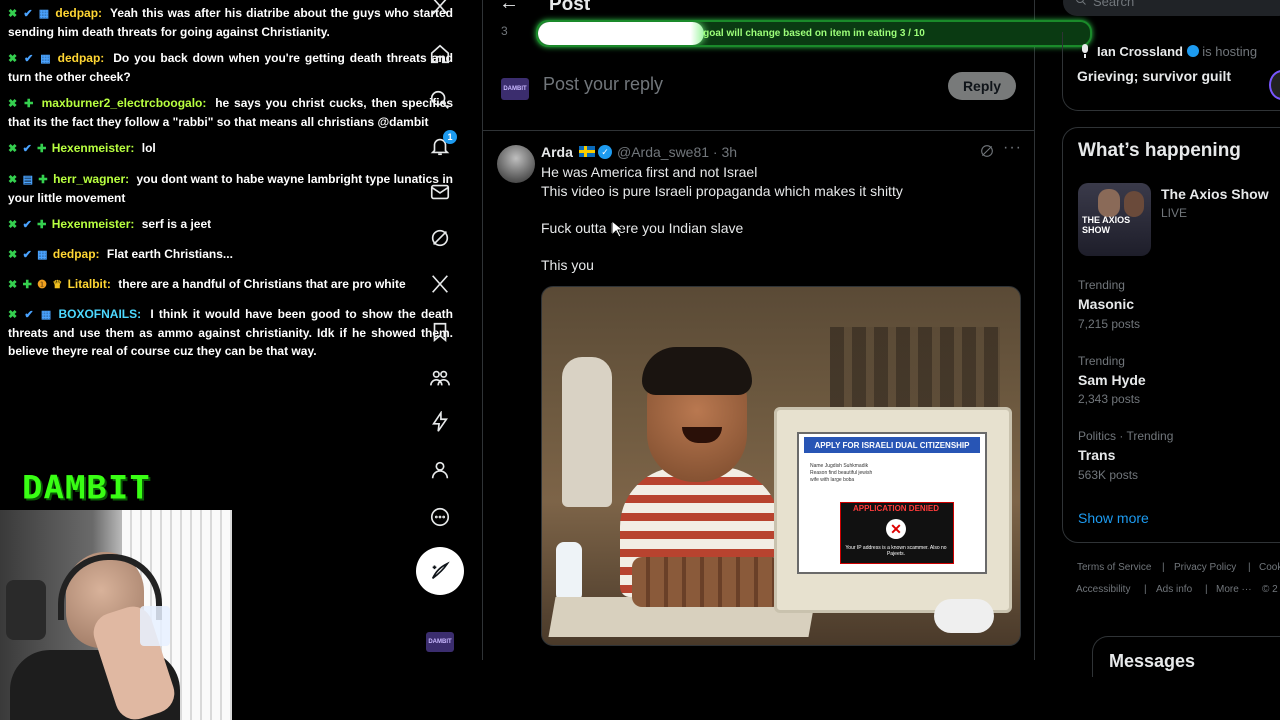  I want to click on screen-title: APPLY FOR ISRAELI DUAL CITIZENSHIP, so click(892, 445).